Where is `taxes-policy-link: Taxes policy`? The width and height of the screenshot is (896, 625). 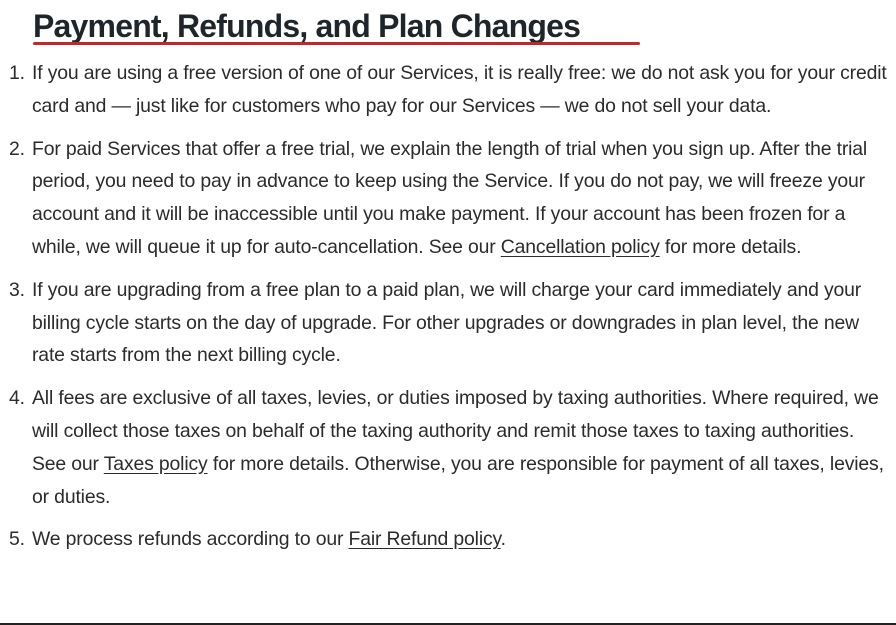
taxes-policy-link: Taxes policy is located at coordinates (156, 464).